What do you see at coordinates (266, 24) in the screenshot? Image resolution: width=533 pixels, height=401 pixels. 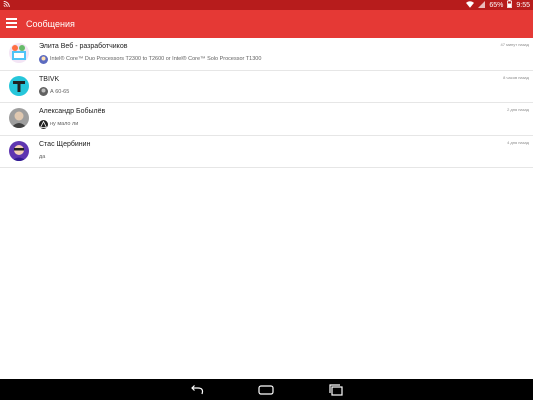 I see `app-bar: Сообщения` at bounding box center [266, 24].